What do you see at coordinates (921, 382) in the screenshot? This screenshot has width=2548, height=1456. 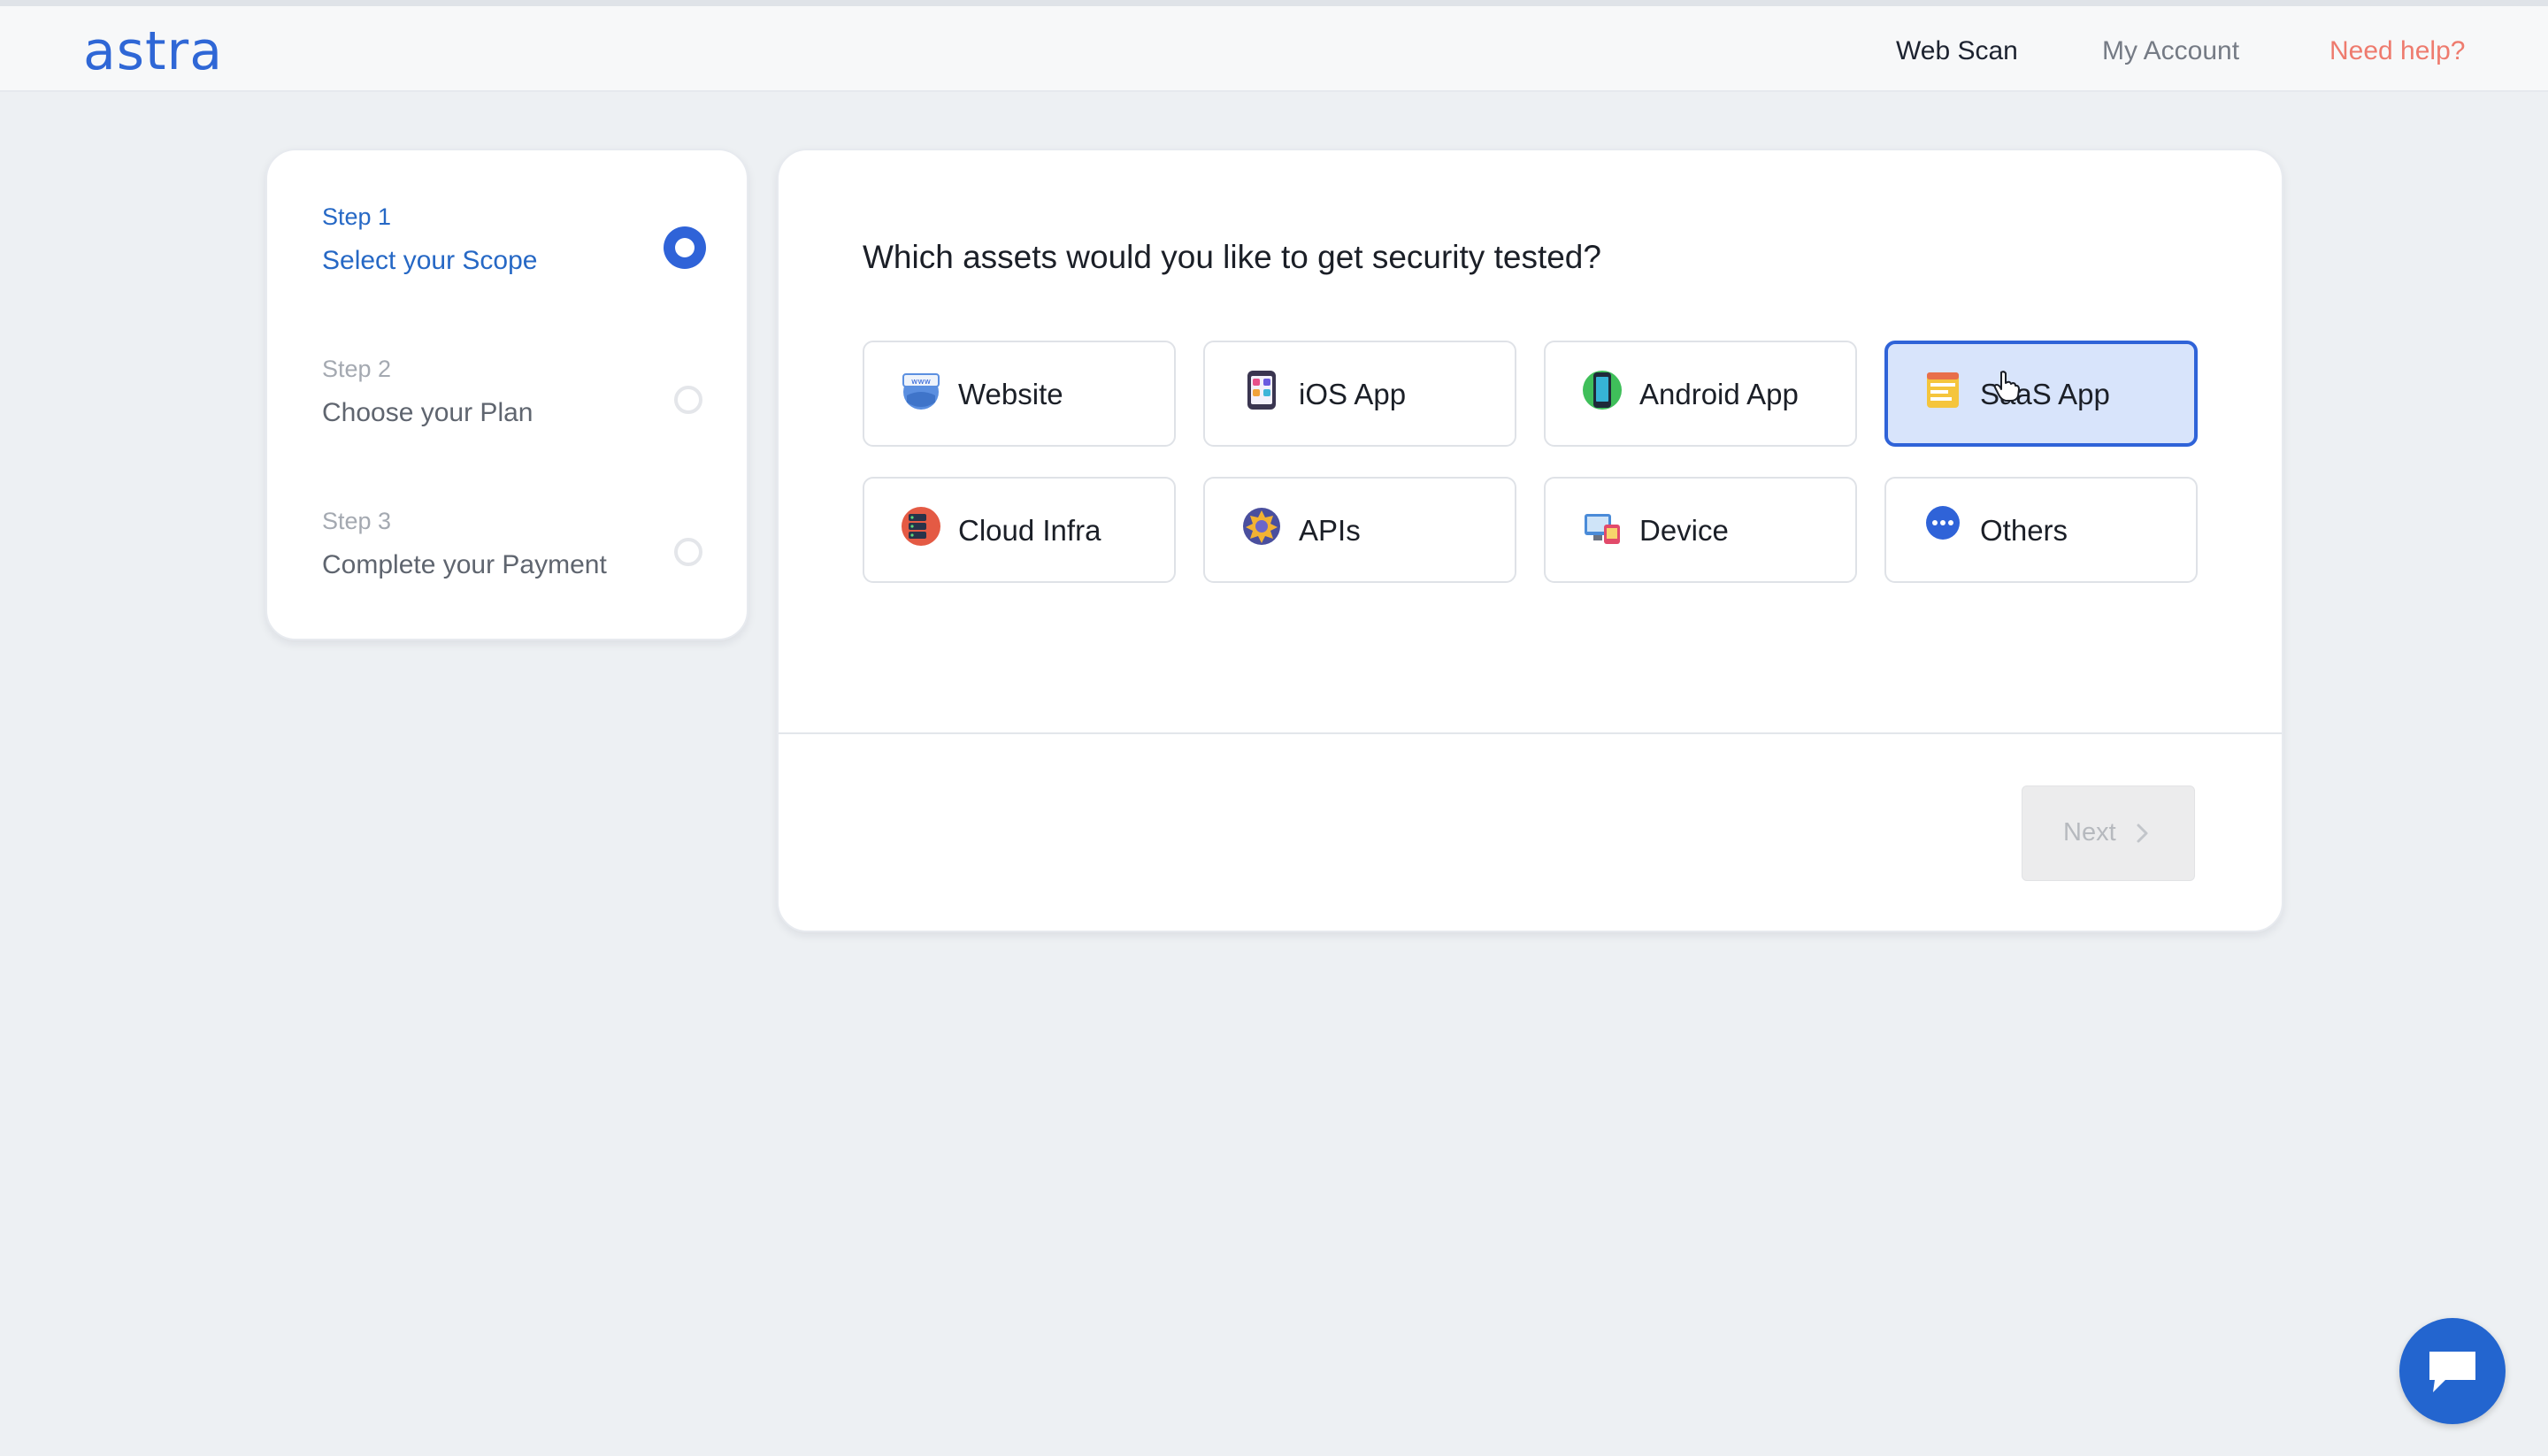 I see `svg-text: www` at bounding box center [921, 382].